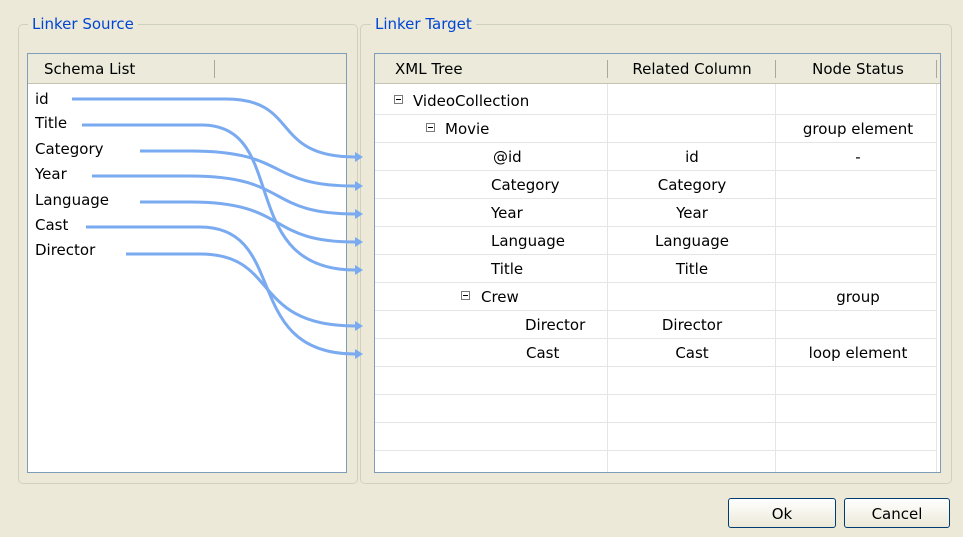 The image size is (963, 537). Describe the element at coordinates (692, 241) in the screenshot. I see `related-column-cell: Language` at that location.